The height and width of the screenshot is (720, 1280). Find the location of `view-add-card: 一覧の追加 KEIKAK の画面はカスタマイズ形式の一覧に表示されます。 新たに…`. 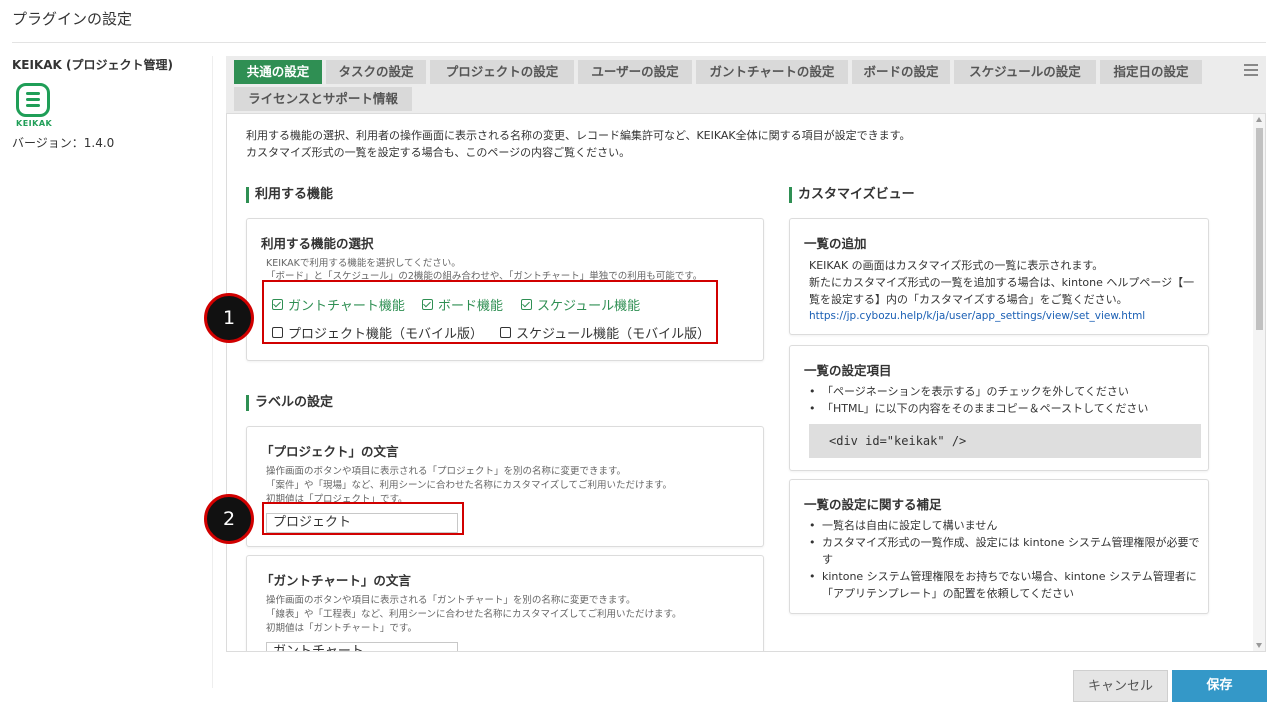

view-add-card: 一覧の追加 KEIKAK の画面はカスタマイズ形式の一覧に表示されます。 新たに… is located at coordinates (999, 276).